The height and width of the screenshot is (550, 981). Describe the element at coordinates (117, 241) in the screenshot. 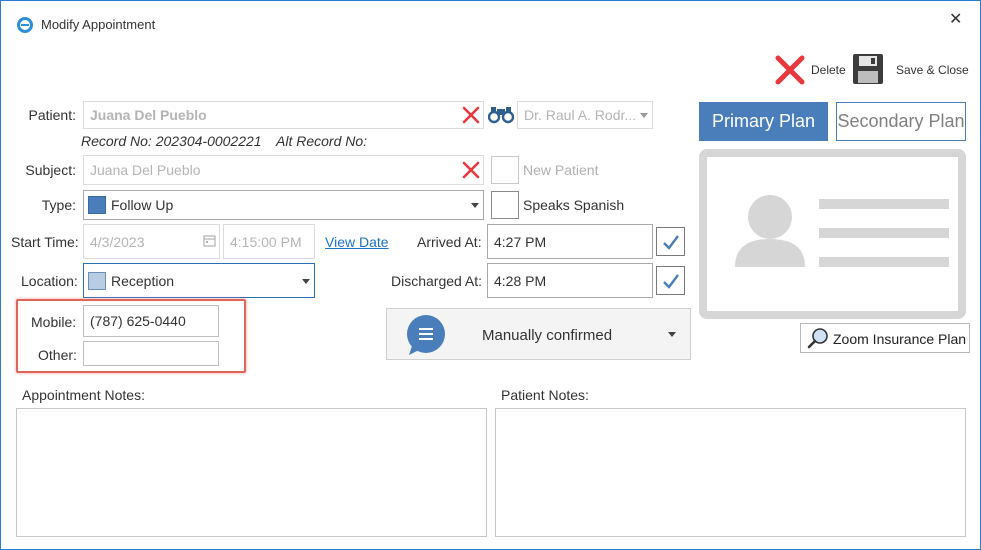

I see `start-date-value: 4/3/2023` at that location.